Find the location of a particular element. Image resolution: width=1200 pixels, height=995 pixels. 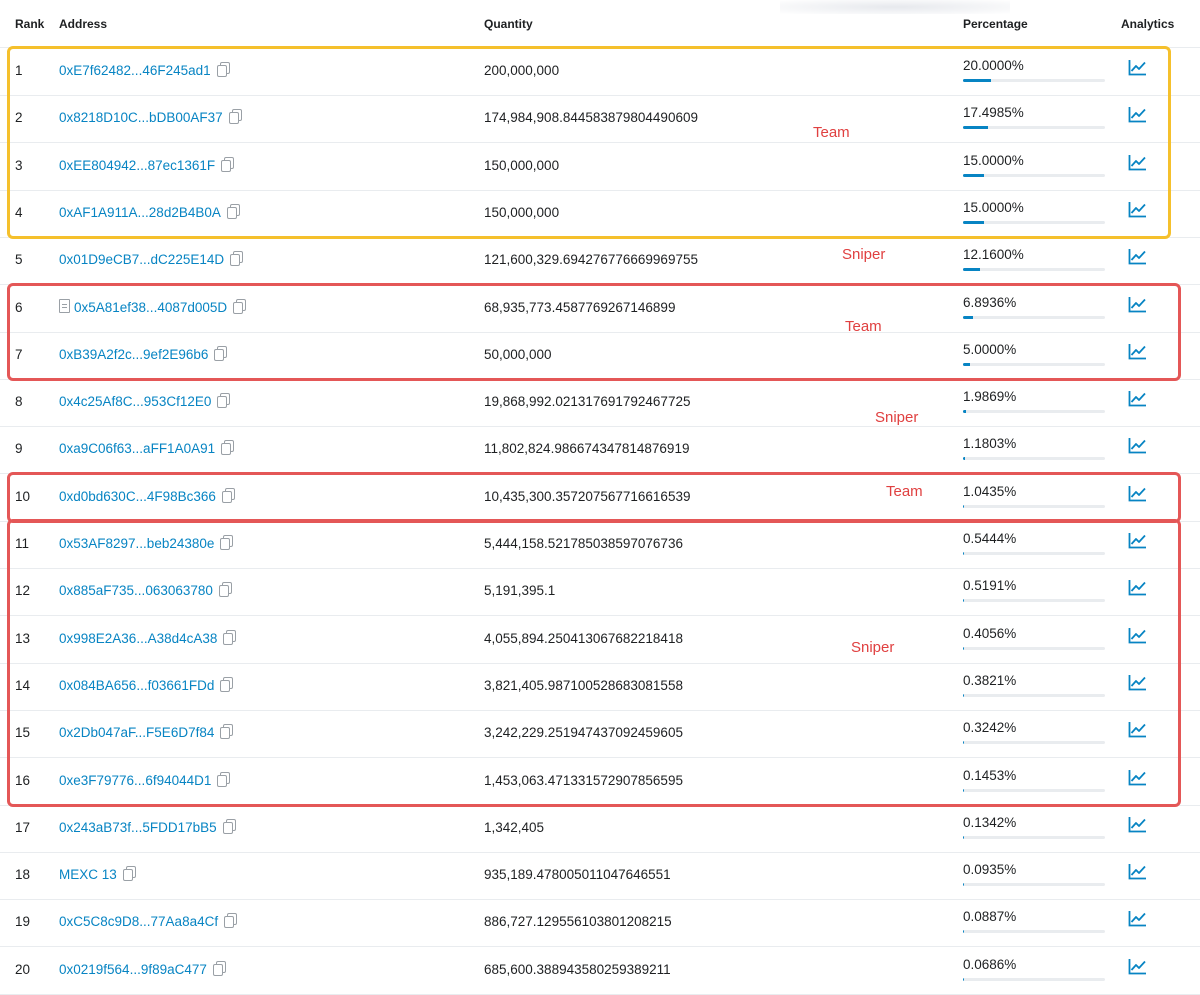

holder-quantity: 685,600.388943580259389211 is located at coordinates (577, 969).